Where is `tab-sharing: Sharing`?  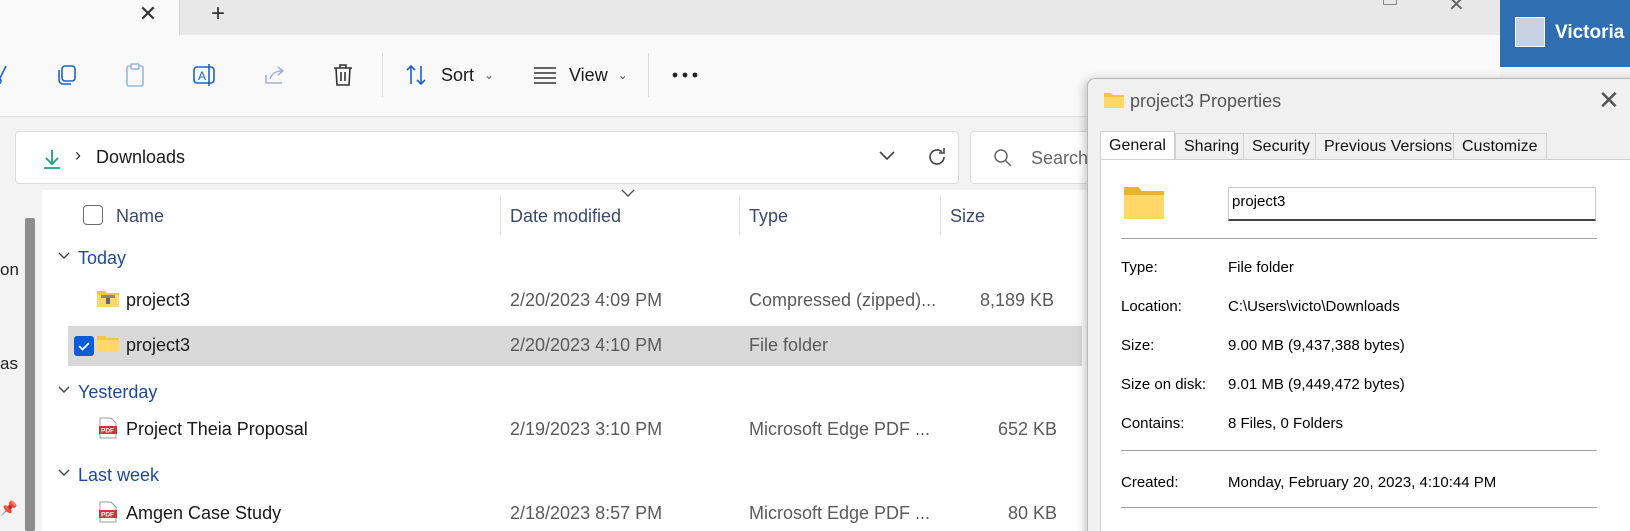
tab-sharing: Sharing is located at coordinates (1212, 146).